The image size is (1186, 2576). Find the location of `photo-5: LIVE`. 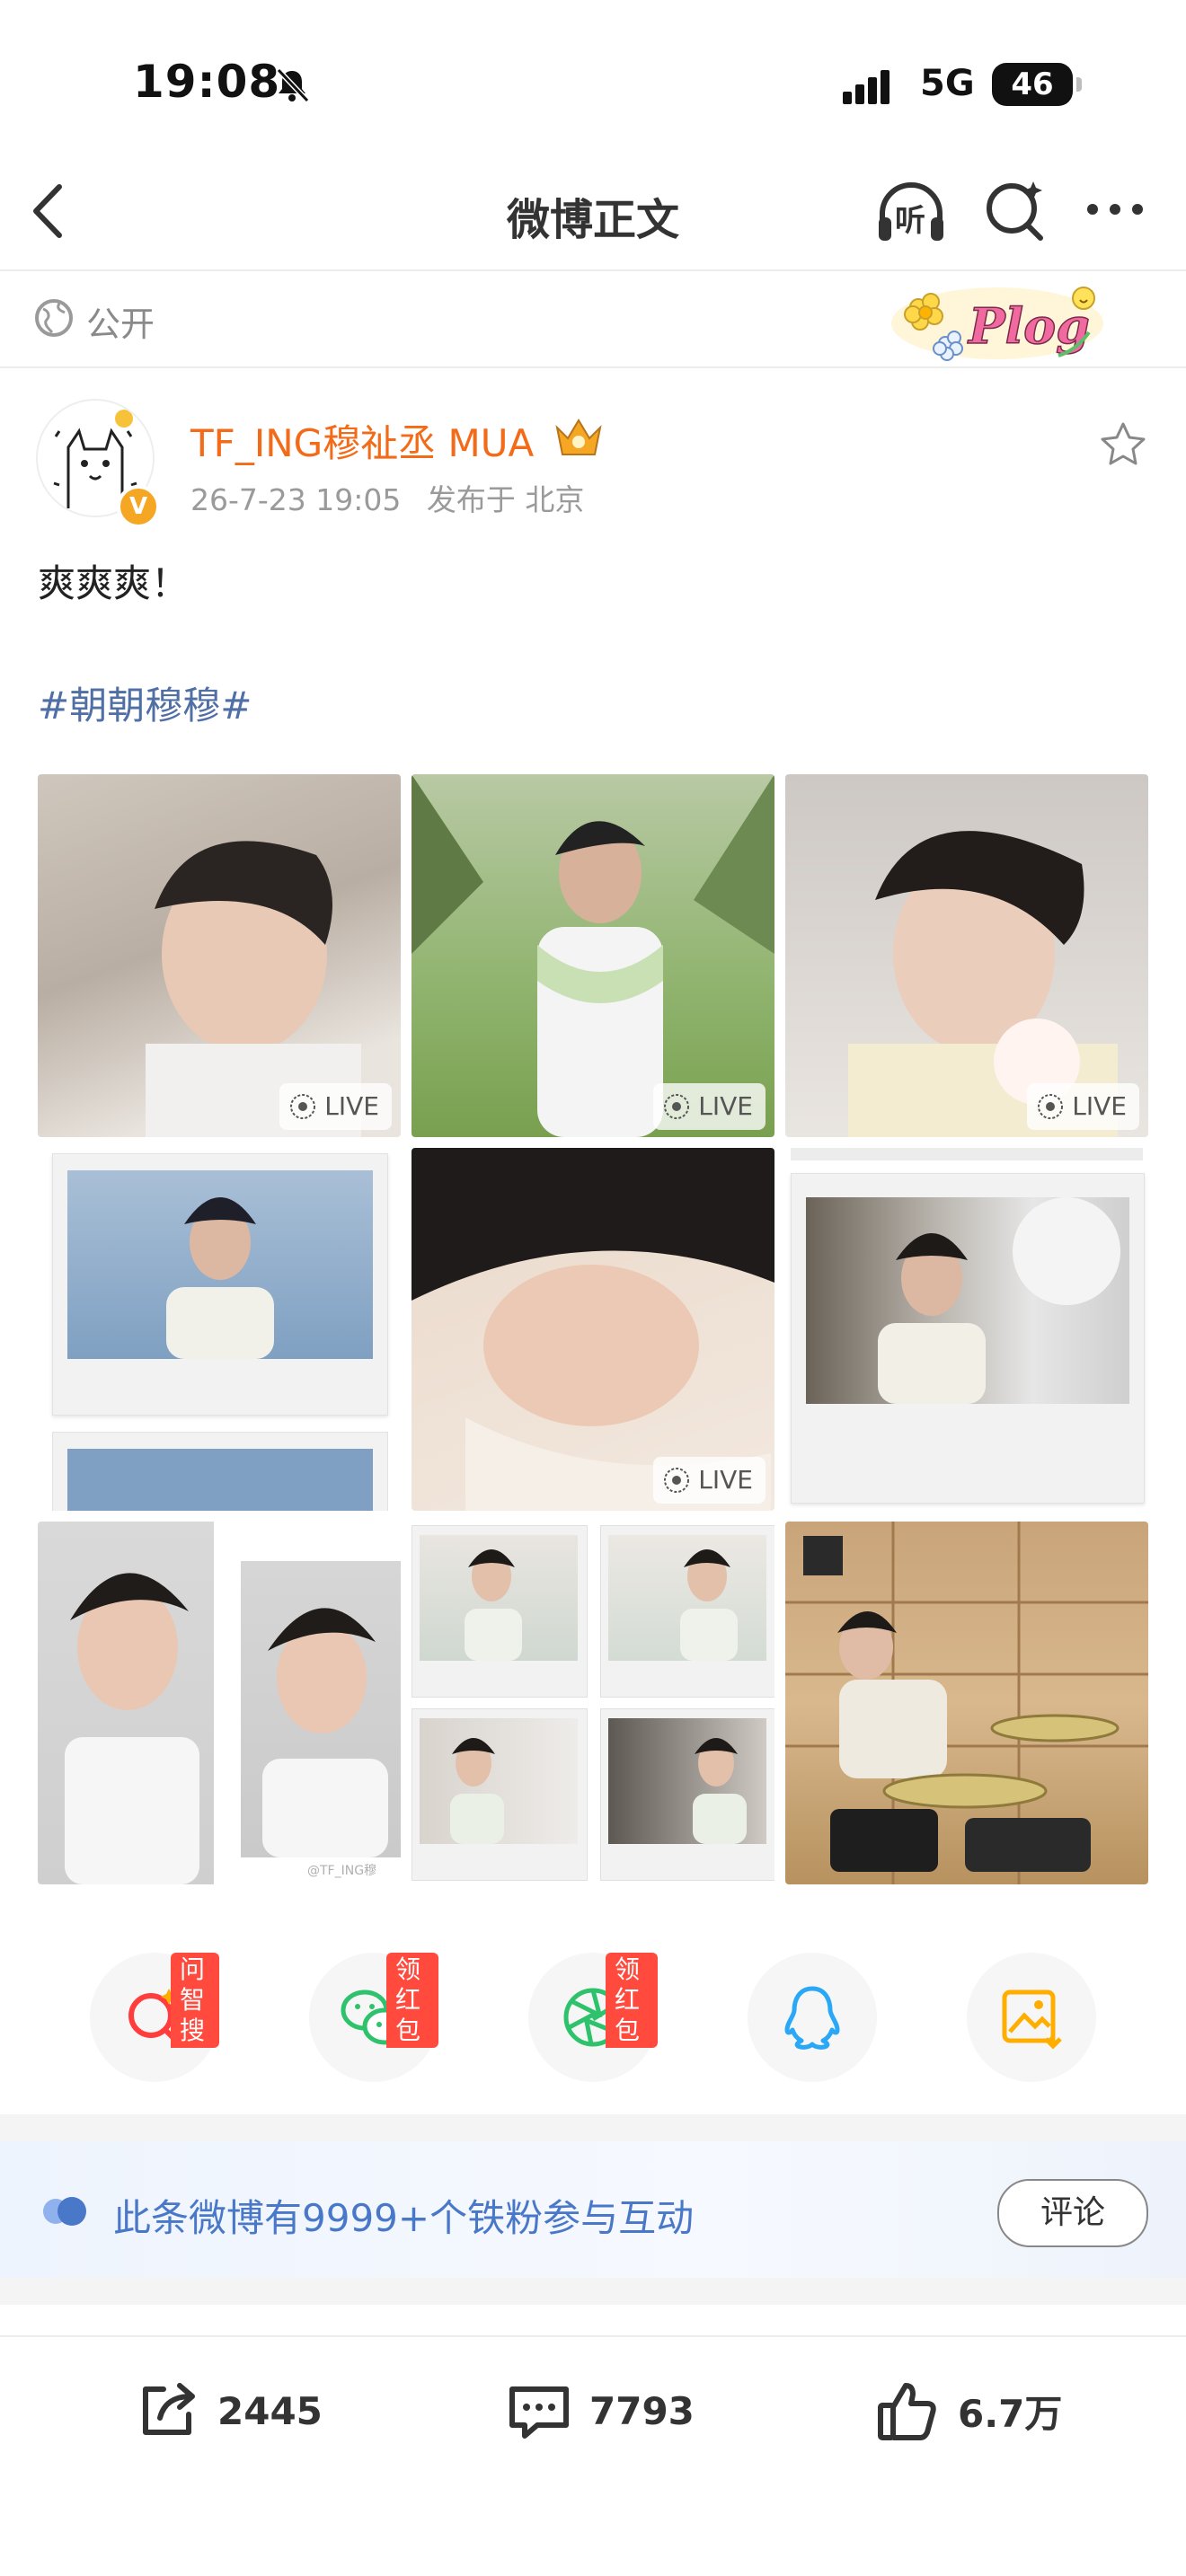

photo-5: LIVE is located at coordinates (593, 1329).